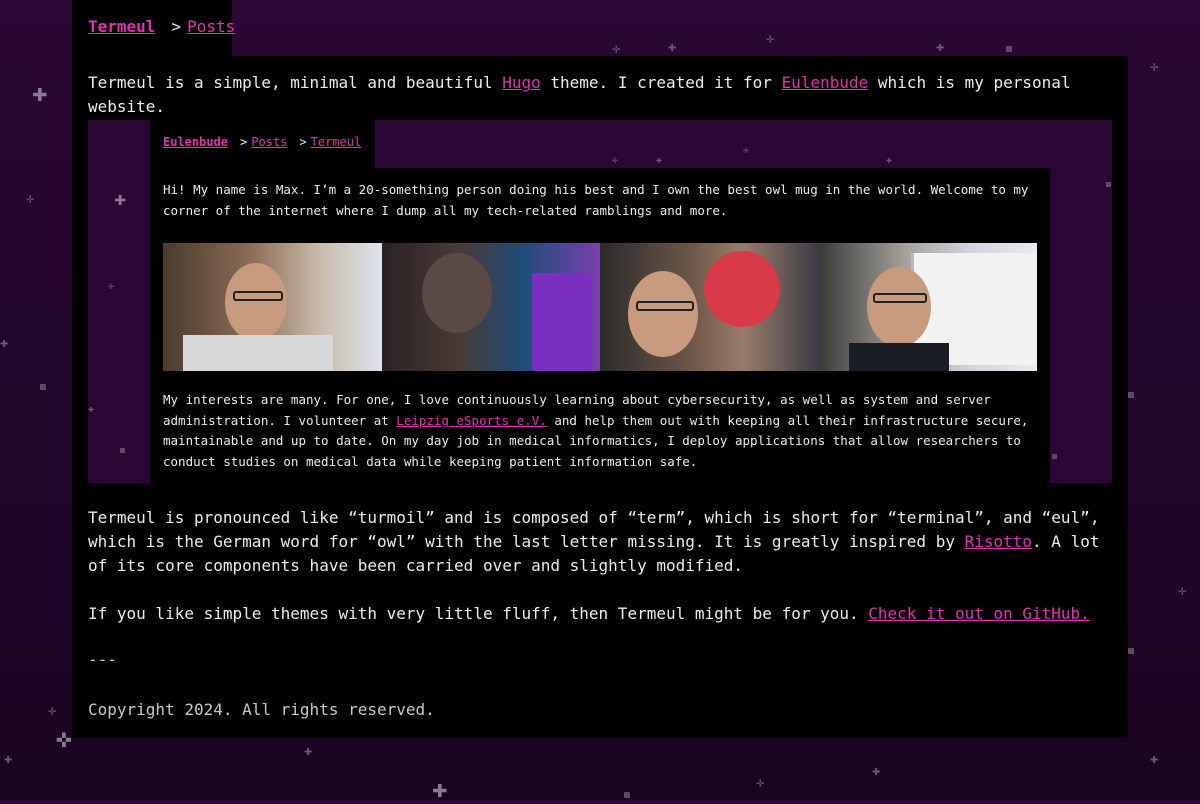 The width and height of the screenshot is (1200, 804). Describe the element at coordinates (211, 26) in the screenshot. I see `breadcrumb-posts-link: Posts` at that location.